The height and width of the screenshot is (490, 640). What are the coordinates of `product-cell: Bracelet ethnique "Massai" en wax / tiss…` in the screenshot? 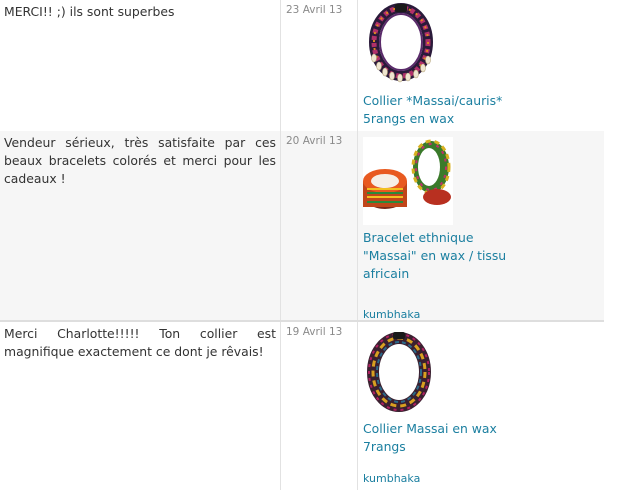 It's located at (481, 226).